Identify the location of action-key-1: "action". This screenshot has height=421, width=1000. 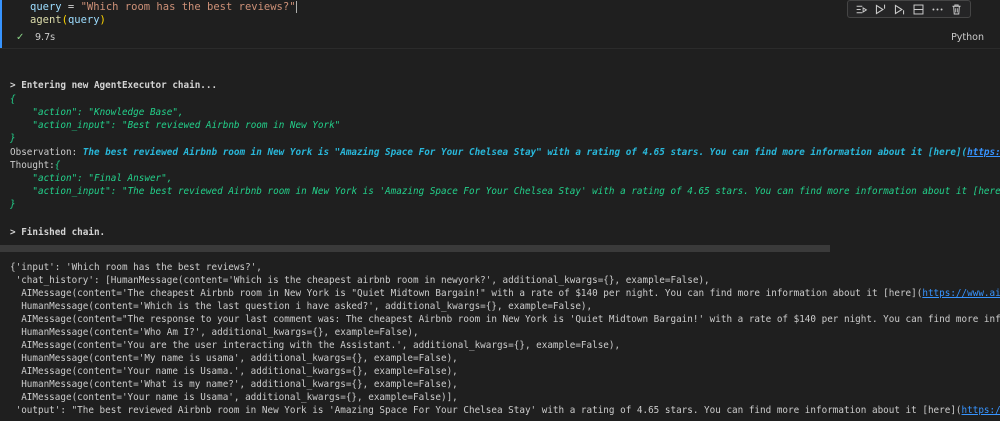
(55, 112).